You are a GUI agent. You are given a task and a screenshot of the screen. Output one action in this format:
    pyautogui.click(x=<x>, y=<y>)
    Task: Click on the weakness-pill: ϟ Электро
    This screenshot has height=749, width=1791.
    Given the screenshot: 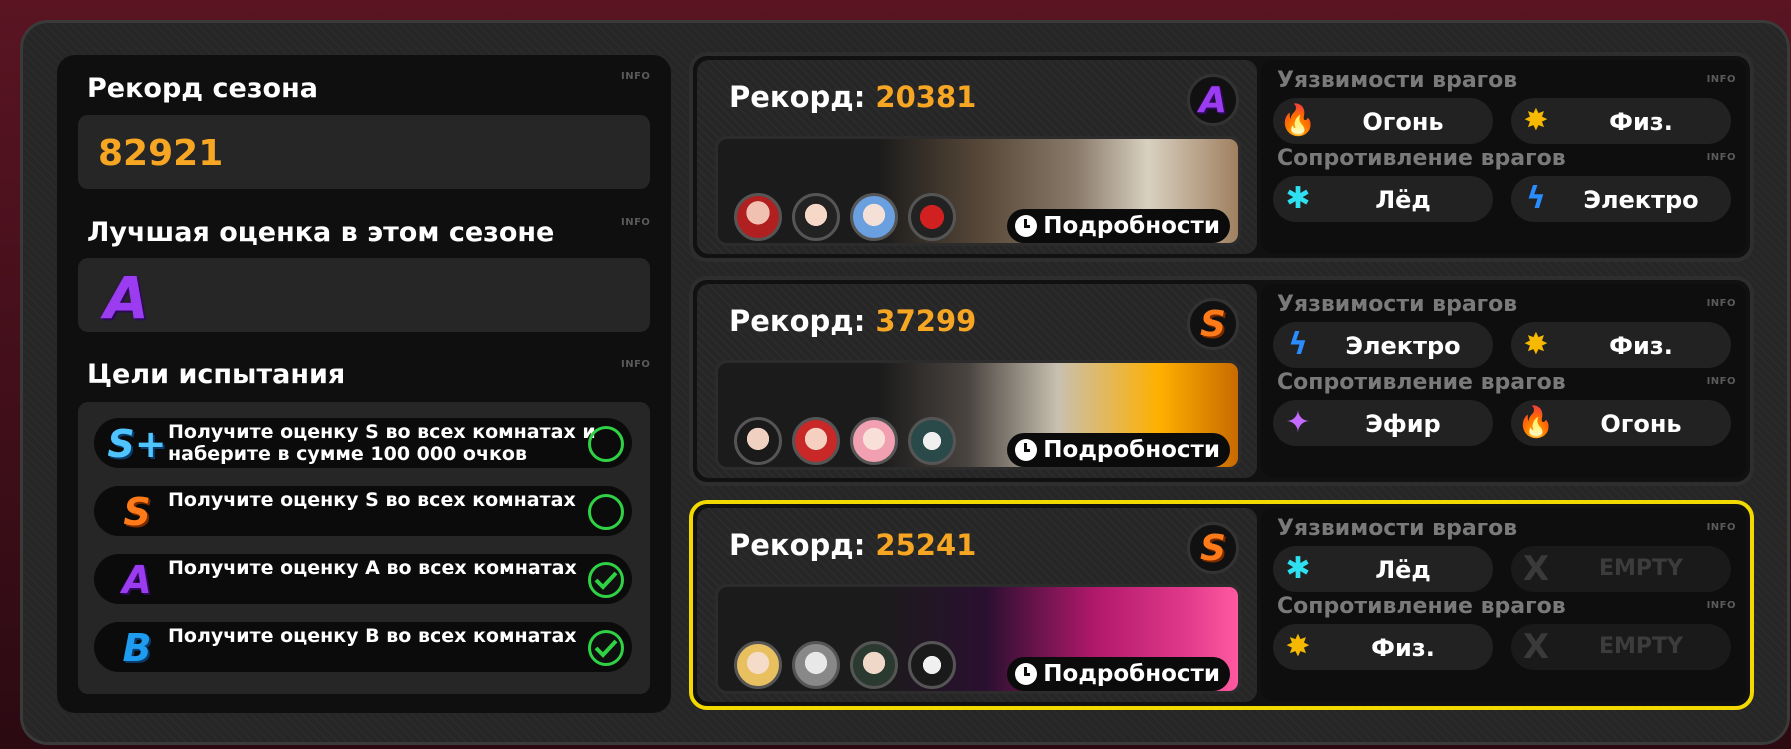 What is the action you would take?
    pyautogui.click(x=1383, y=345)
    